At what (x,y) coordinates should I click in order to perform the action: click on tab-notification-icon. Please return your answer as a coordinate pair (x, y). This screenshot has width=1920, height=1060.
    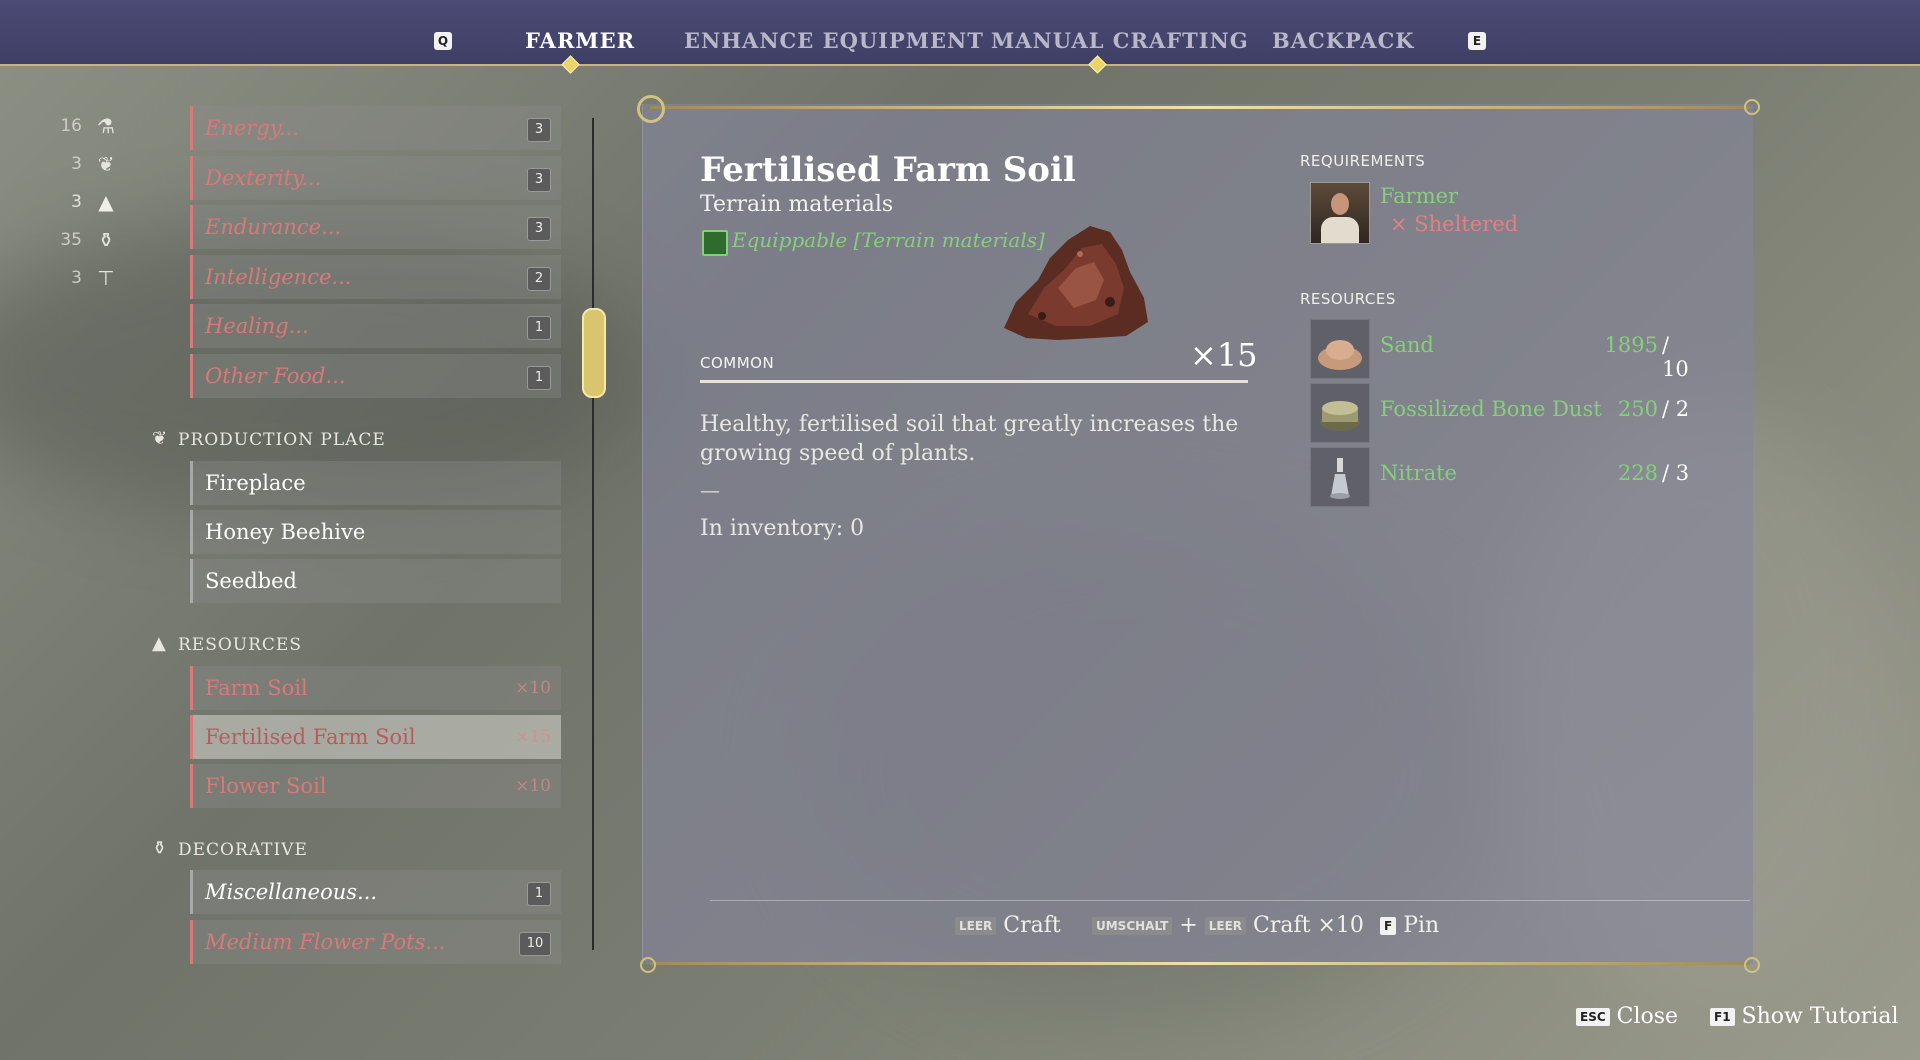
    Looking at the image, I should click on (1097, 64).